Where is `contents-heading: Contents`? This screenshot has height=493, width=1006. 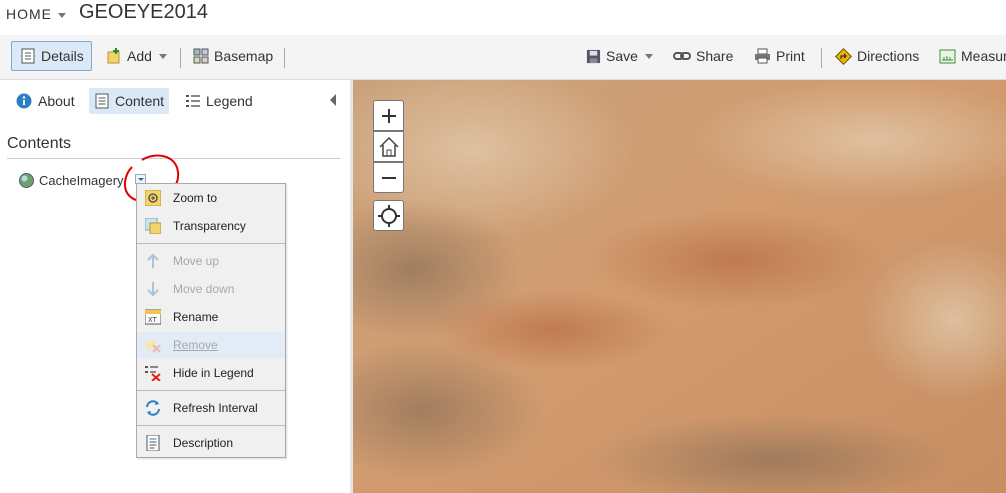 contents-heading: Contents is located at coordinates (39, 143).